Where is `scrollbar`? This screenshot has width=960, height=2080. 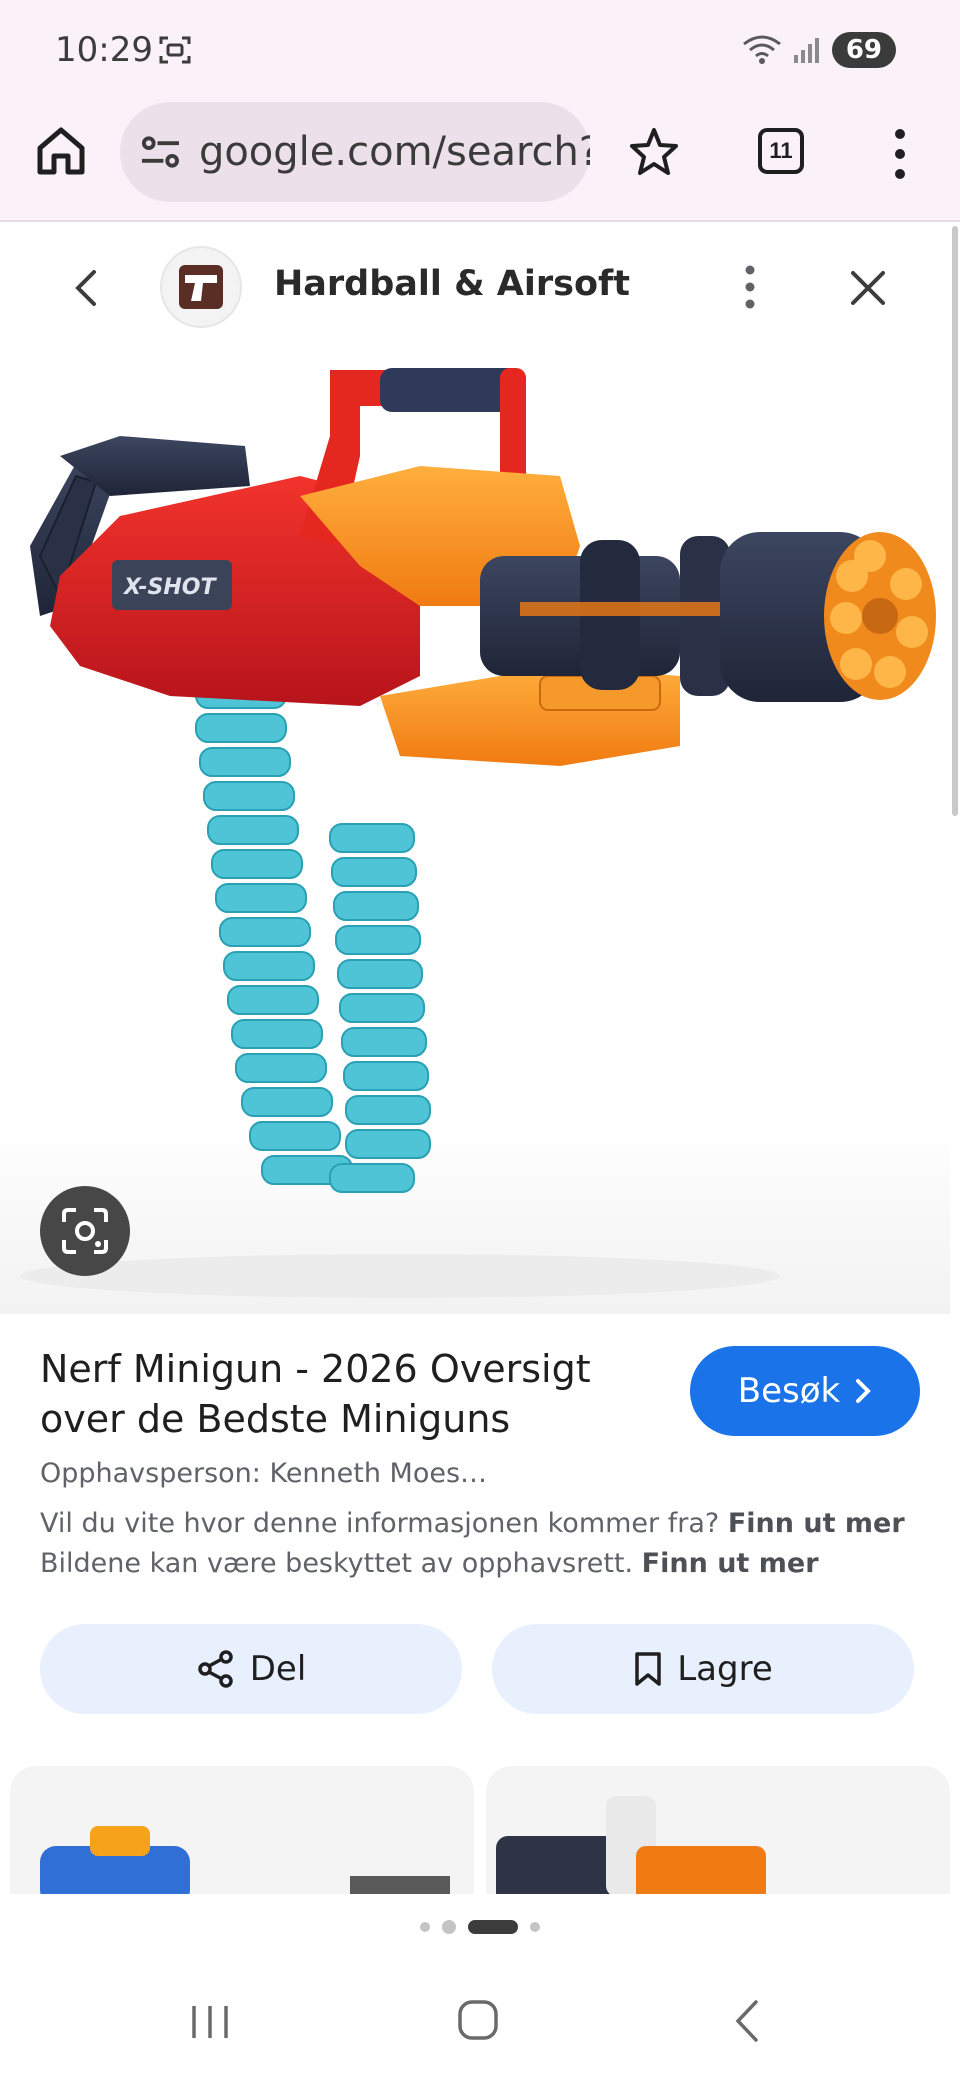 scrollbar is located at coordinates (955, 521).